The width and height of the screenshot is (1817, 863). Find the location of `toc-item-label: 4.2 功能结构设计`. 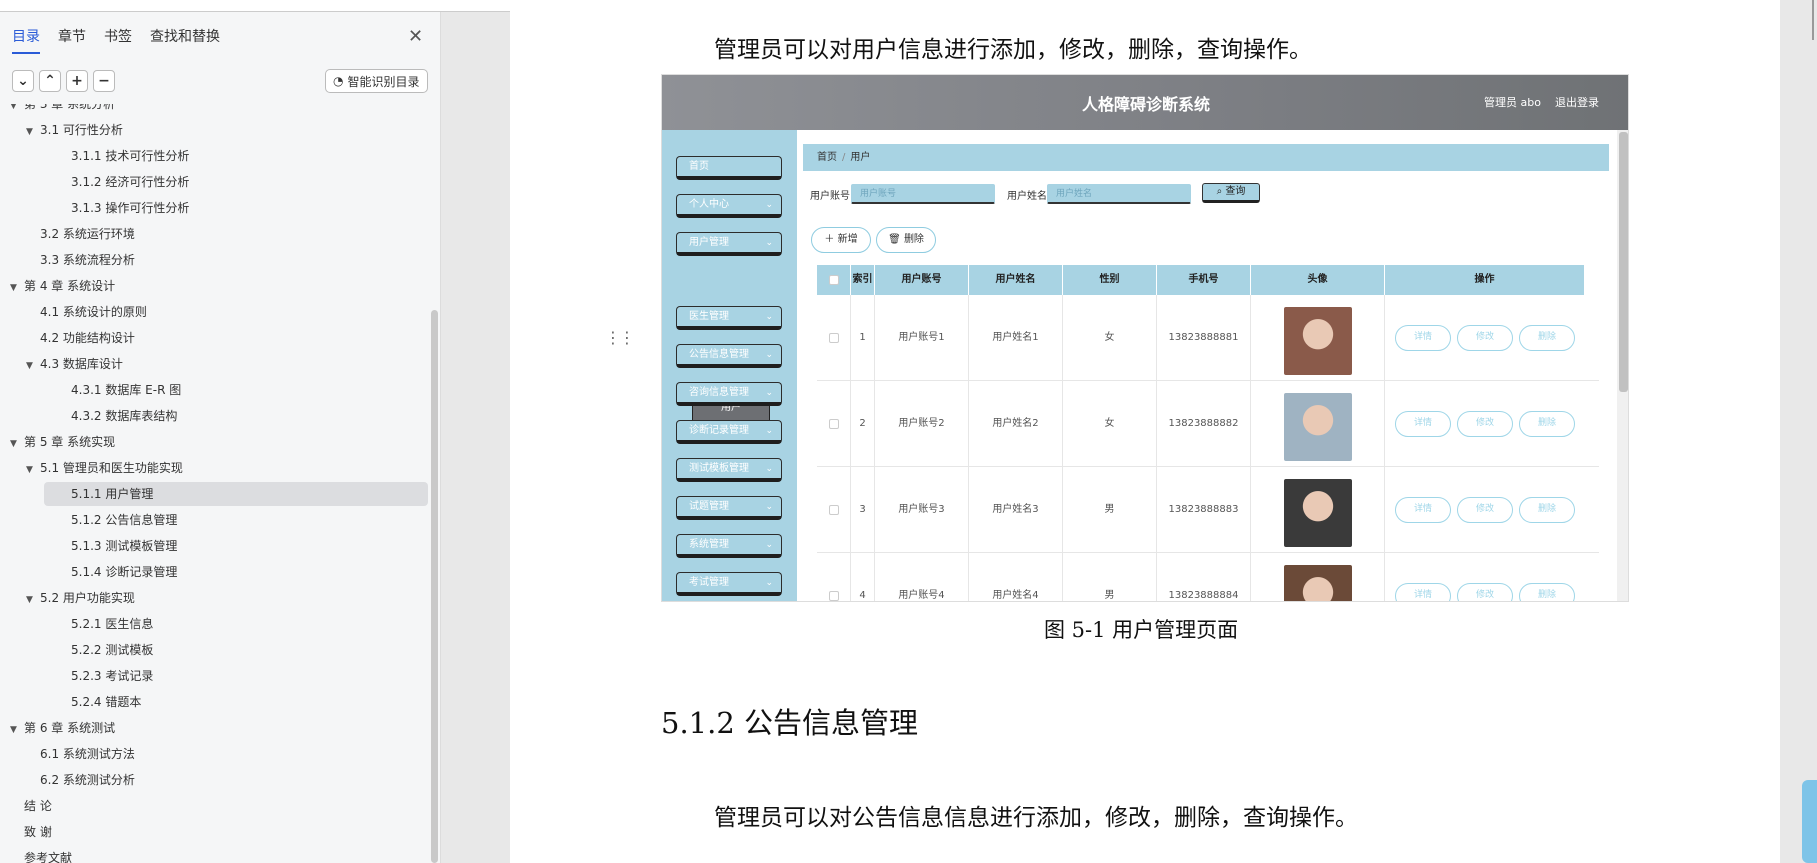

toc-item-label: 4.2 功能结构设计 is located at coordinates (87, 338).